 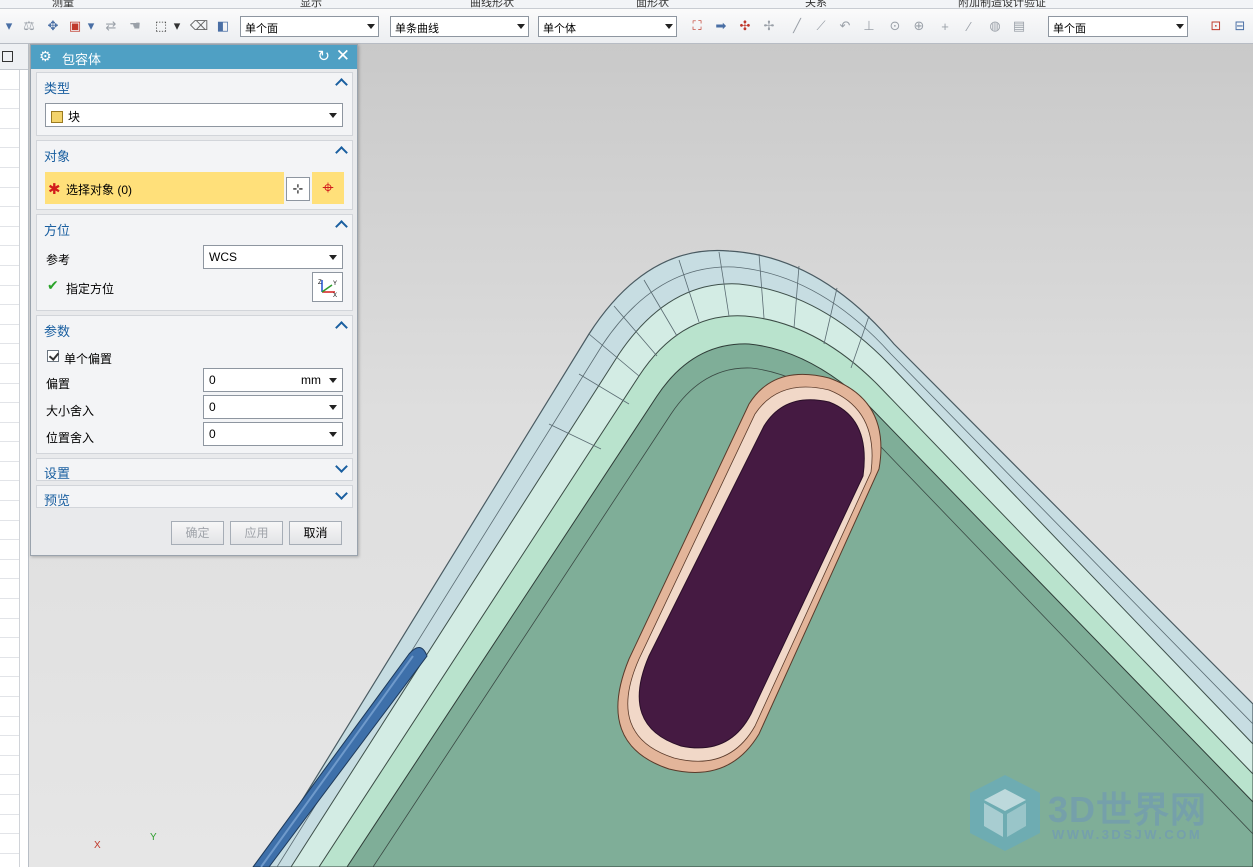 I want to click on face-rule-select-right: 单个面, so click(x=1118, y=26).